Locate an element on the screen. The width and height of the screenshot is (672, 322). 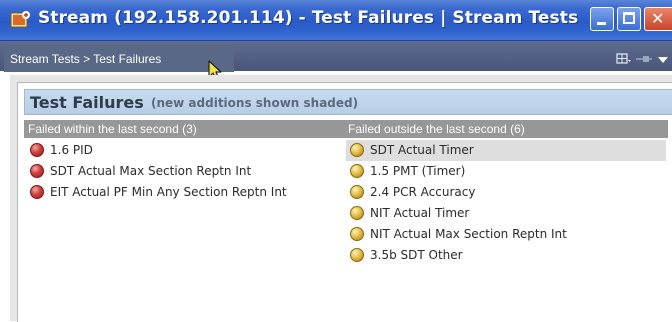
list-item: NIT Actual Max Section Reptn Int is located at coordinates (506, 234).